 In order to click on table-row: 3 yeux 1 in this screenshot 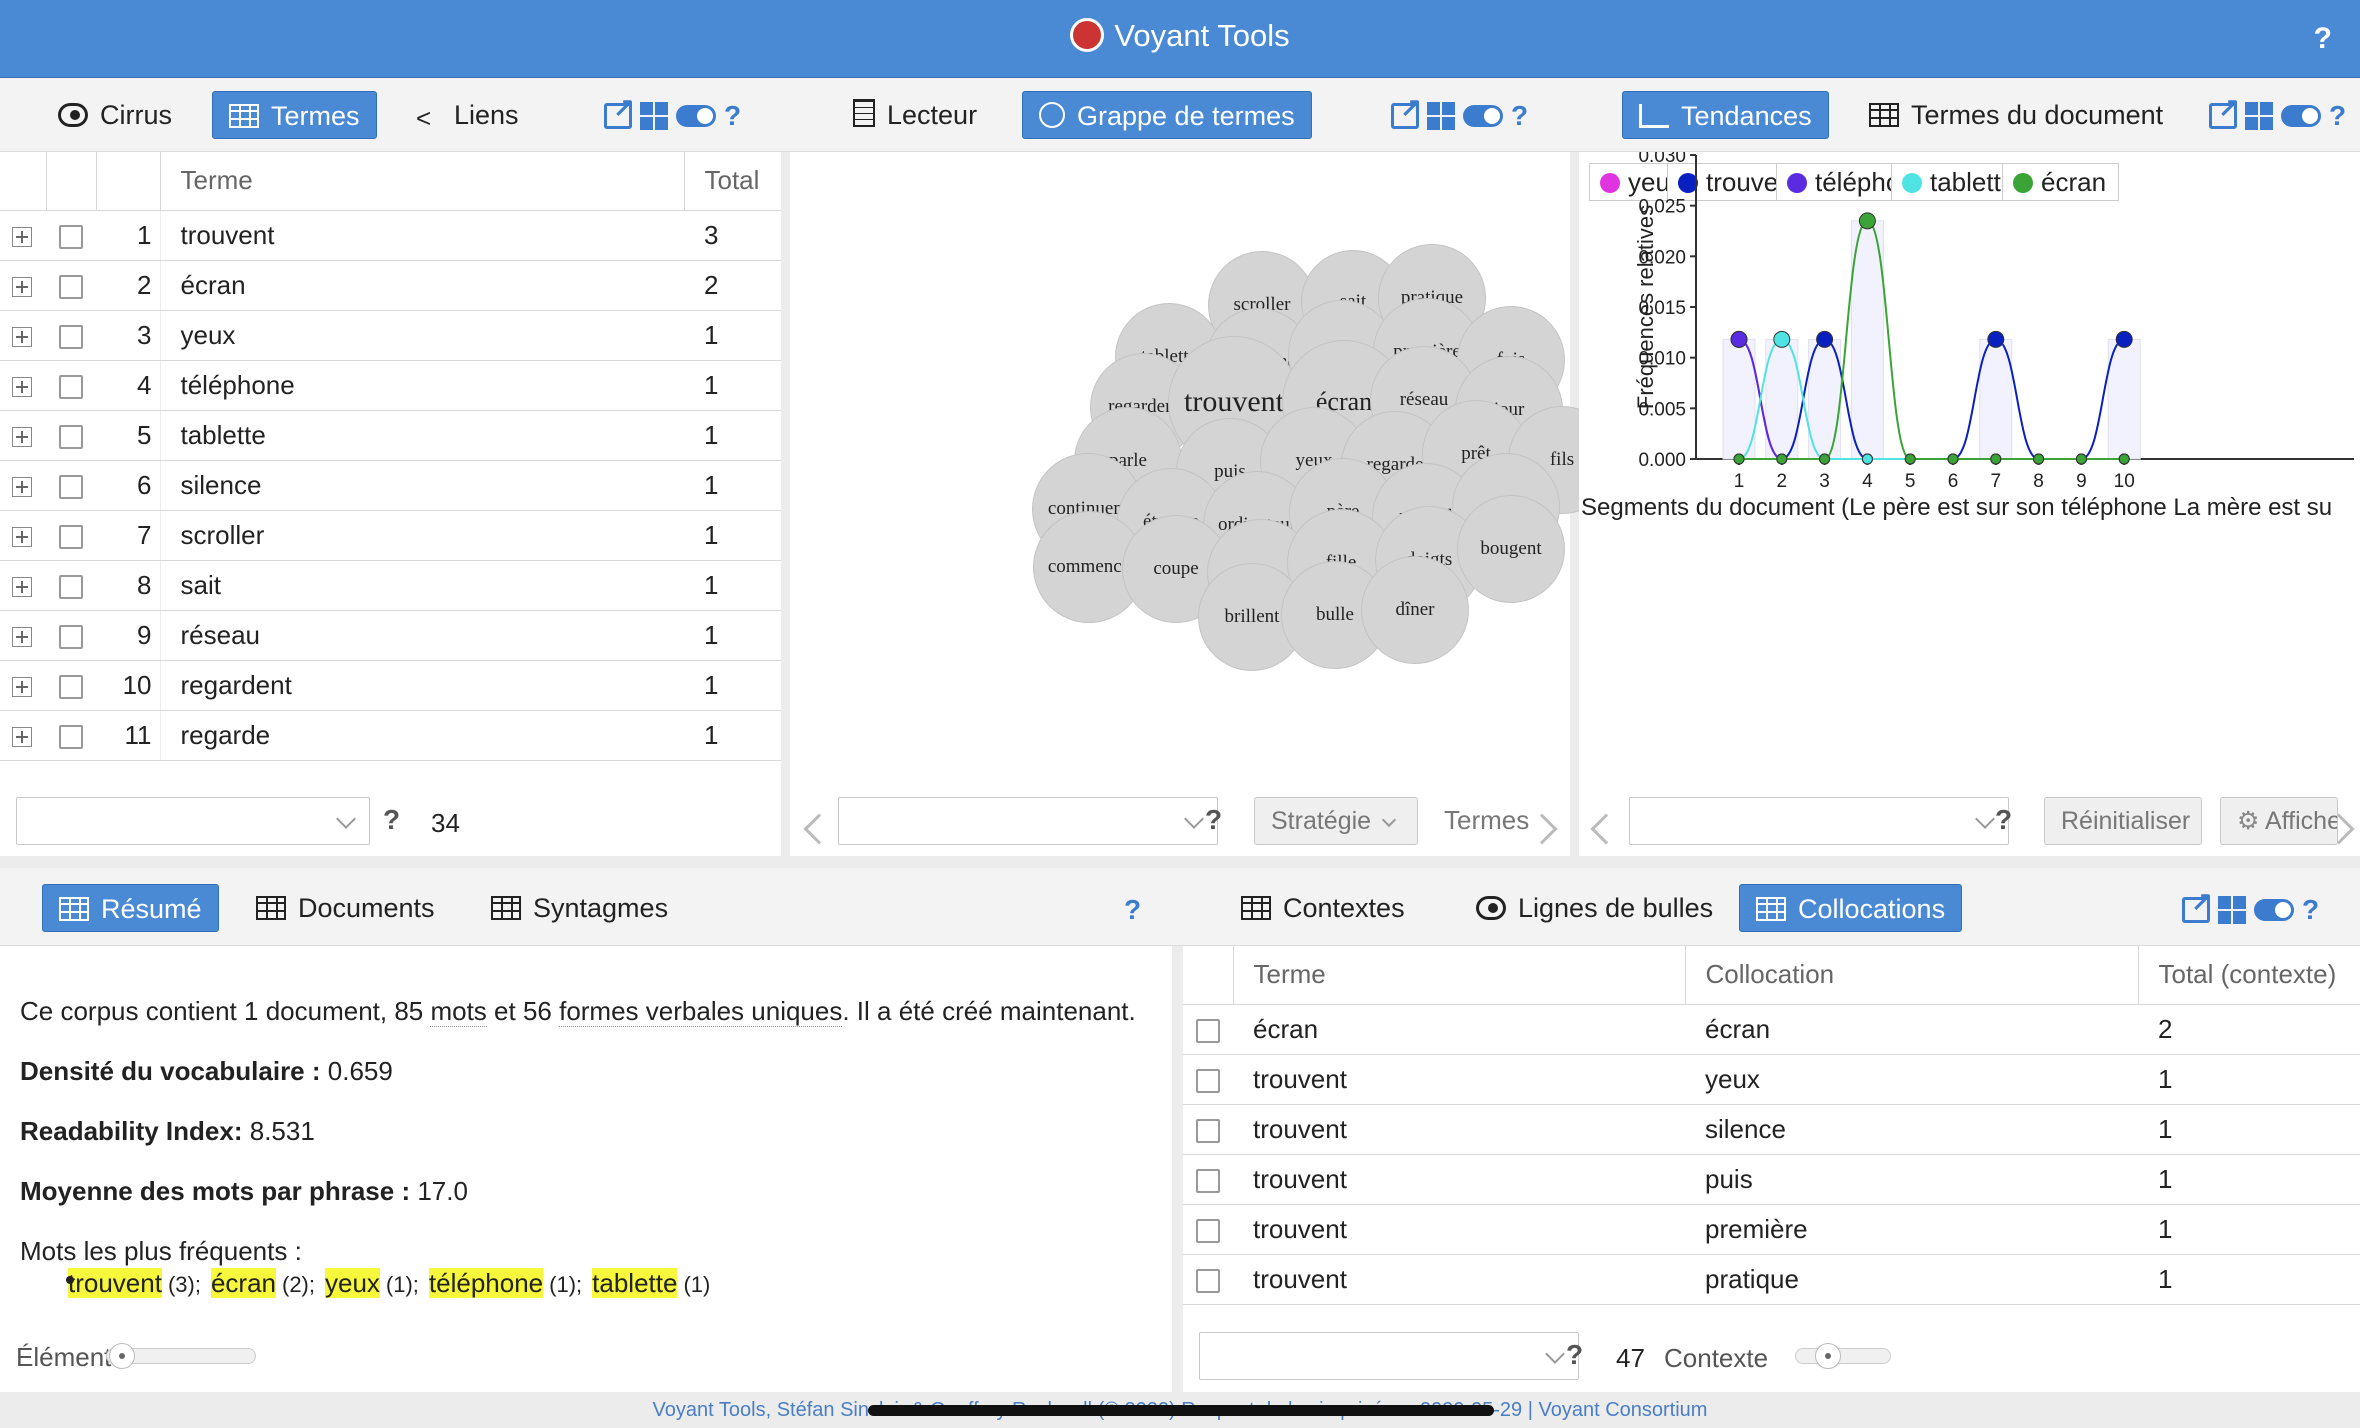, I will do `click(390, 335)`.